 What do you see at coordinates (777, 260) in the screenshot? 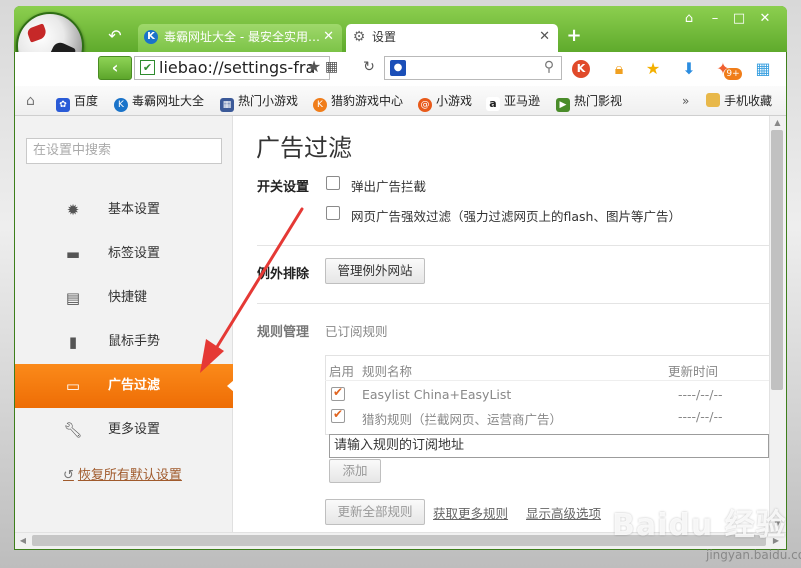
I see `vertical-scroll-thumb` at bounding box center [777, 260].